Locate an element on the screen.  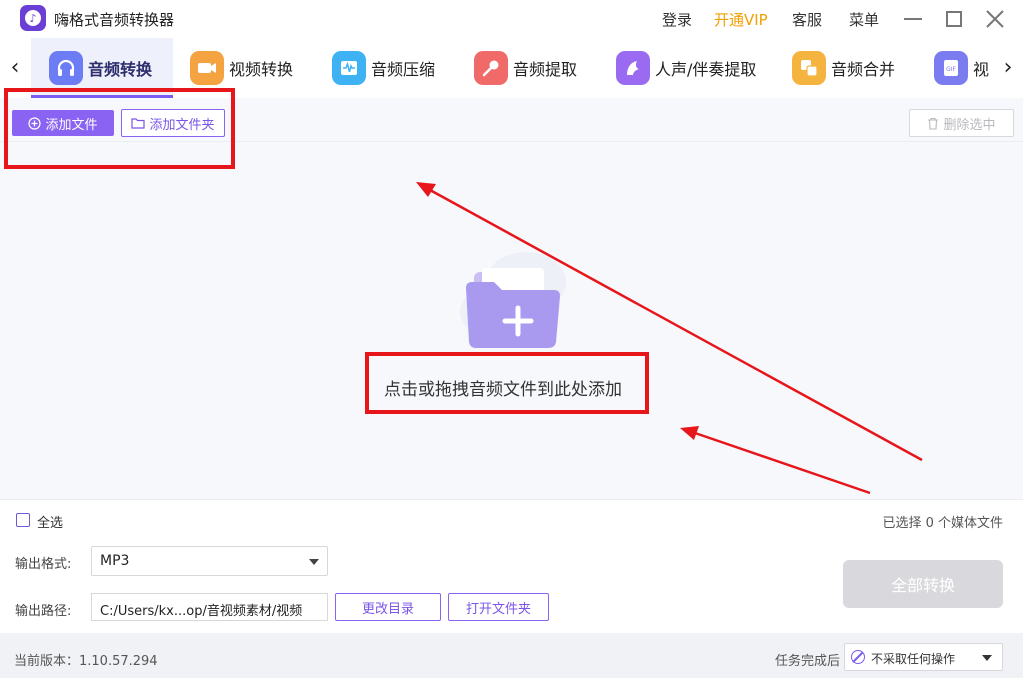
app-title: 嗨格式音频转换器 is located at coordinates (114, 20).